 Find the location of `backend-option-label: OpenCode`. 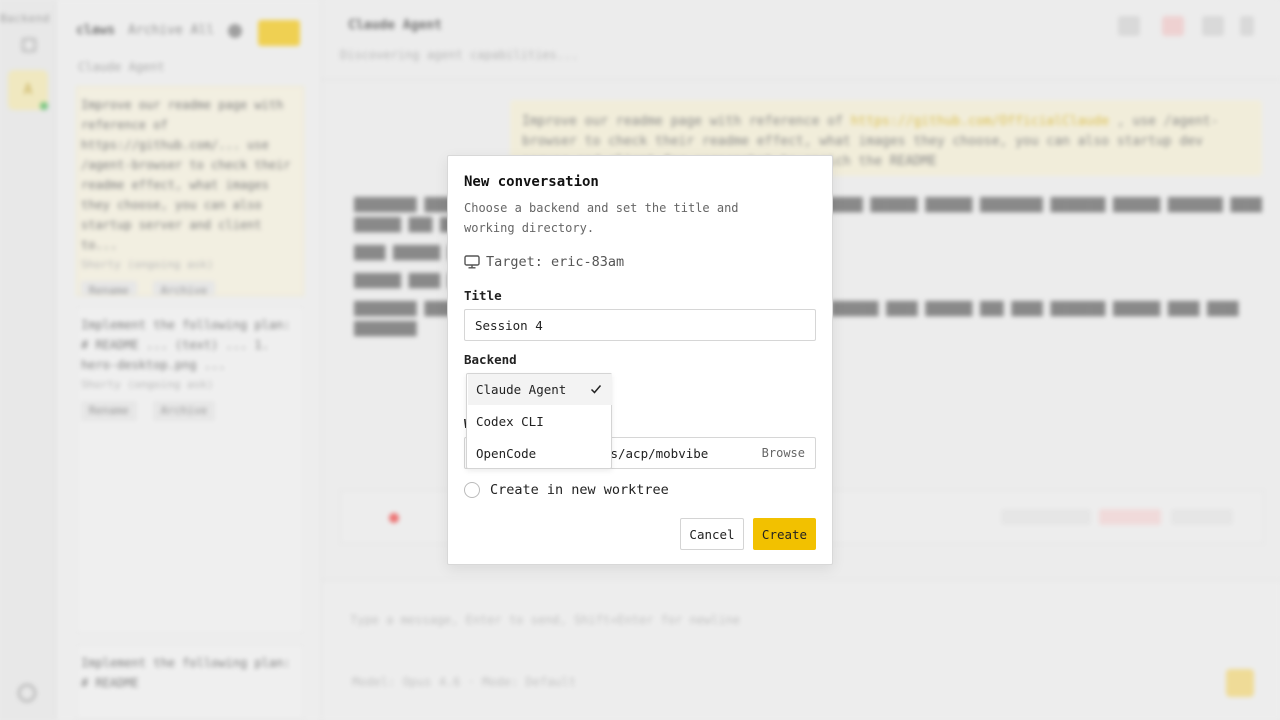

backend-option-label: OpenCode is located at coordinates (506, 453).